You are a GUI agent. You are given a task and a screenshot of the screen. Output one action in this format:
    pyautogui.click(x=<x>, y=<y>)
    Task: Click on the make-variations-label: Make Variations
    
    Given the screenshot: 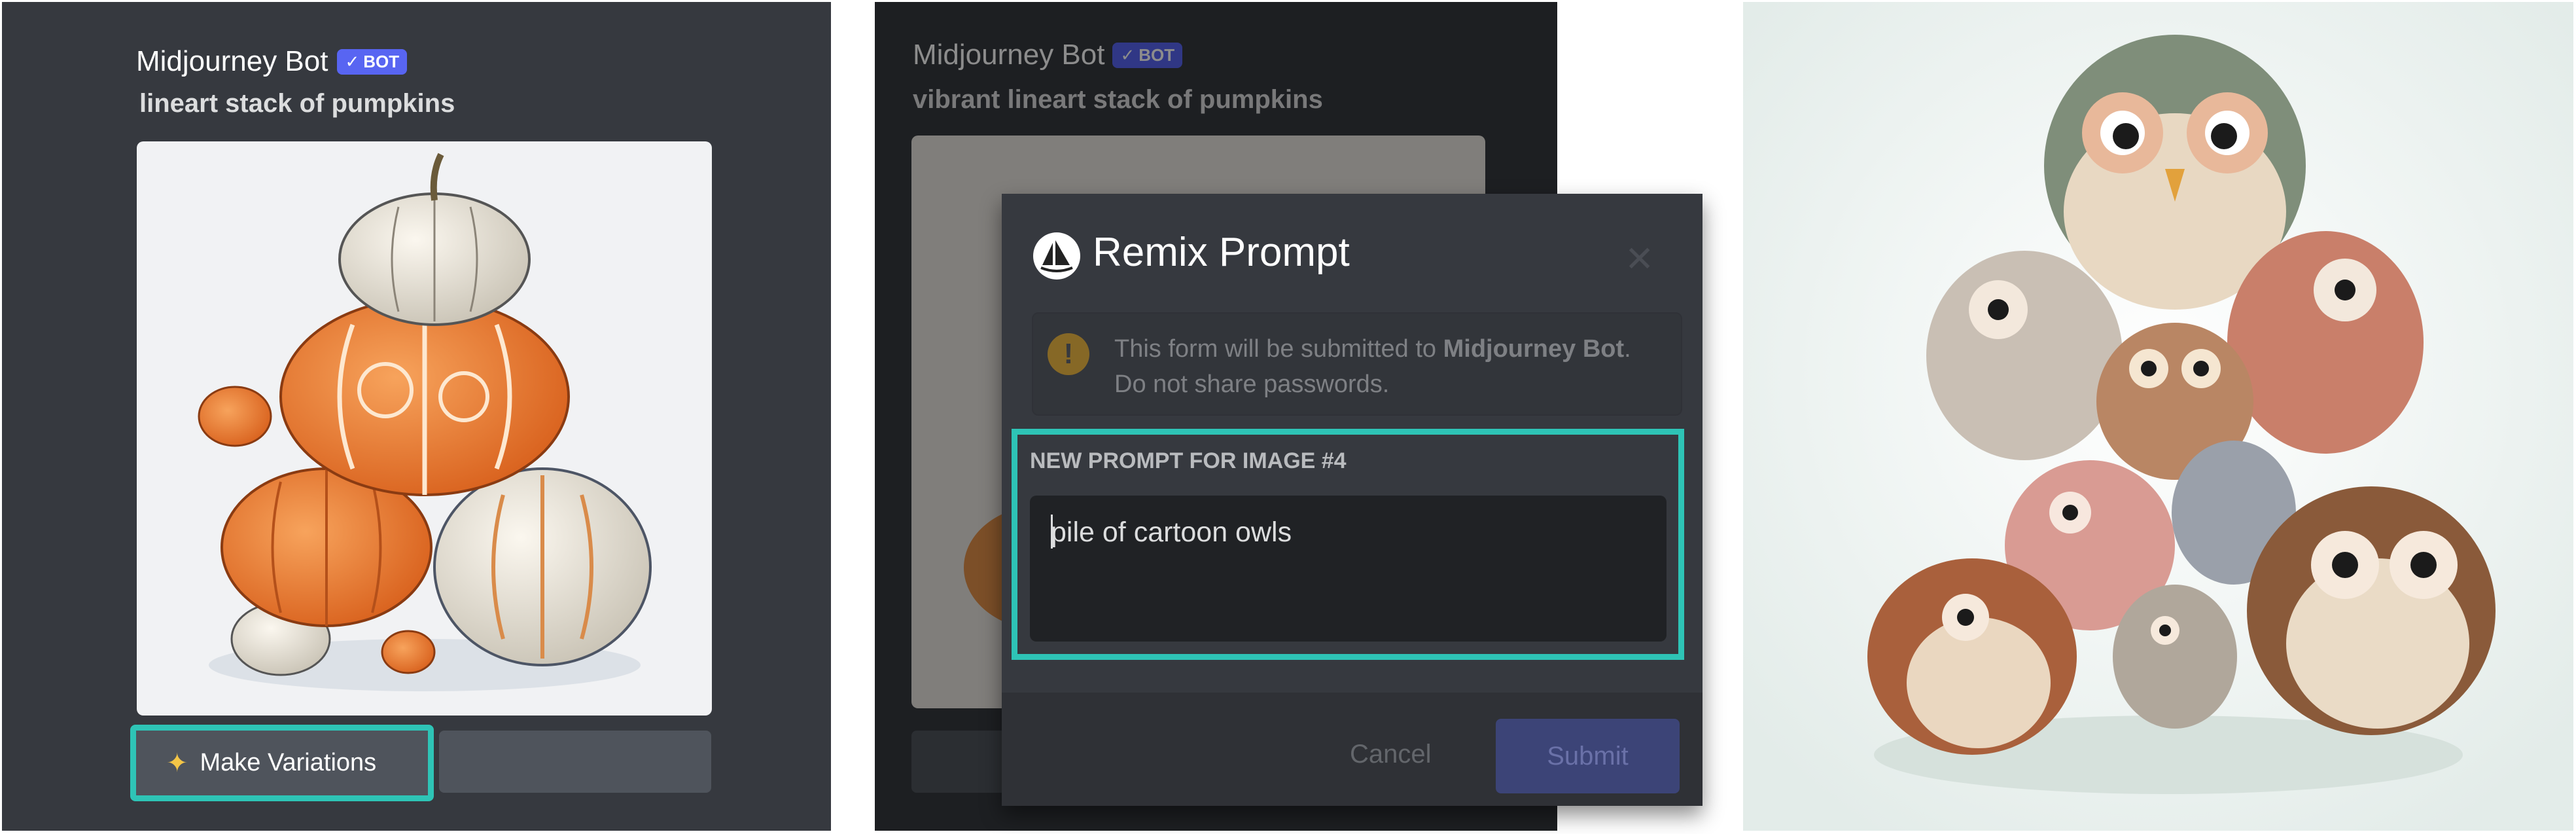 What is the action you would take?
    pyautogui.click(x=288, y=762)
    